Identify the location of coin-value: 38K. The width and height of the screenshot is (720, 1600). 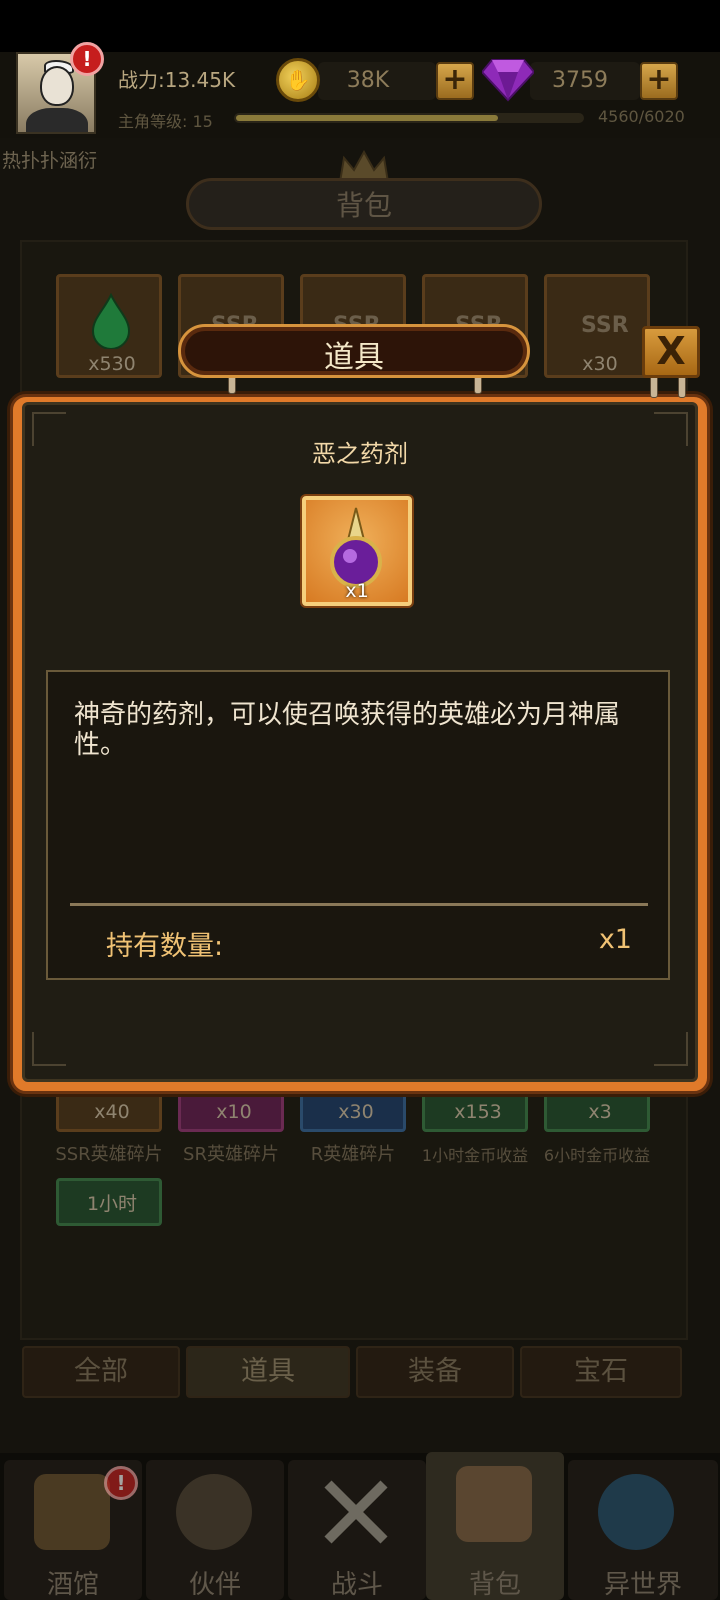
(368, 80).